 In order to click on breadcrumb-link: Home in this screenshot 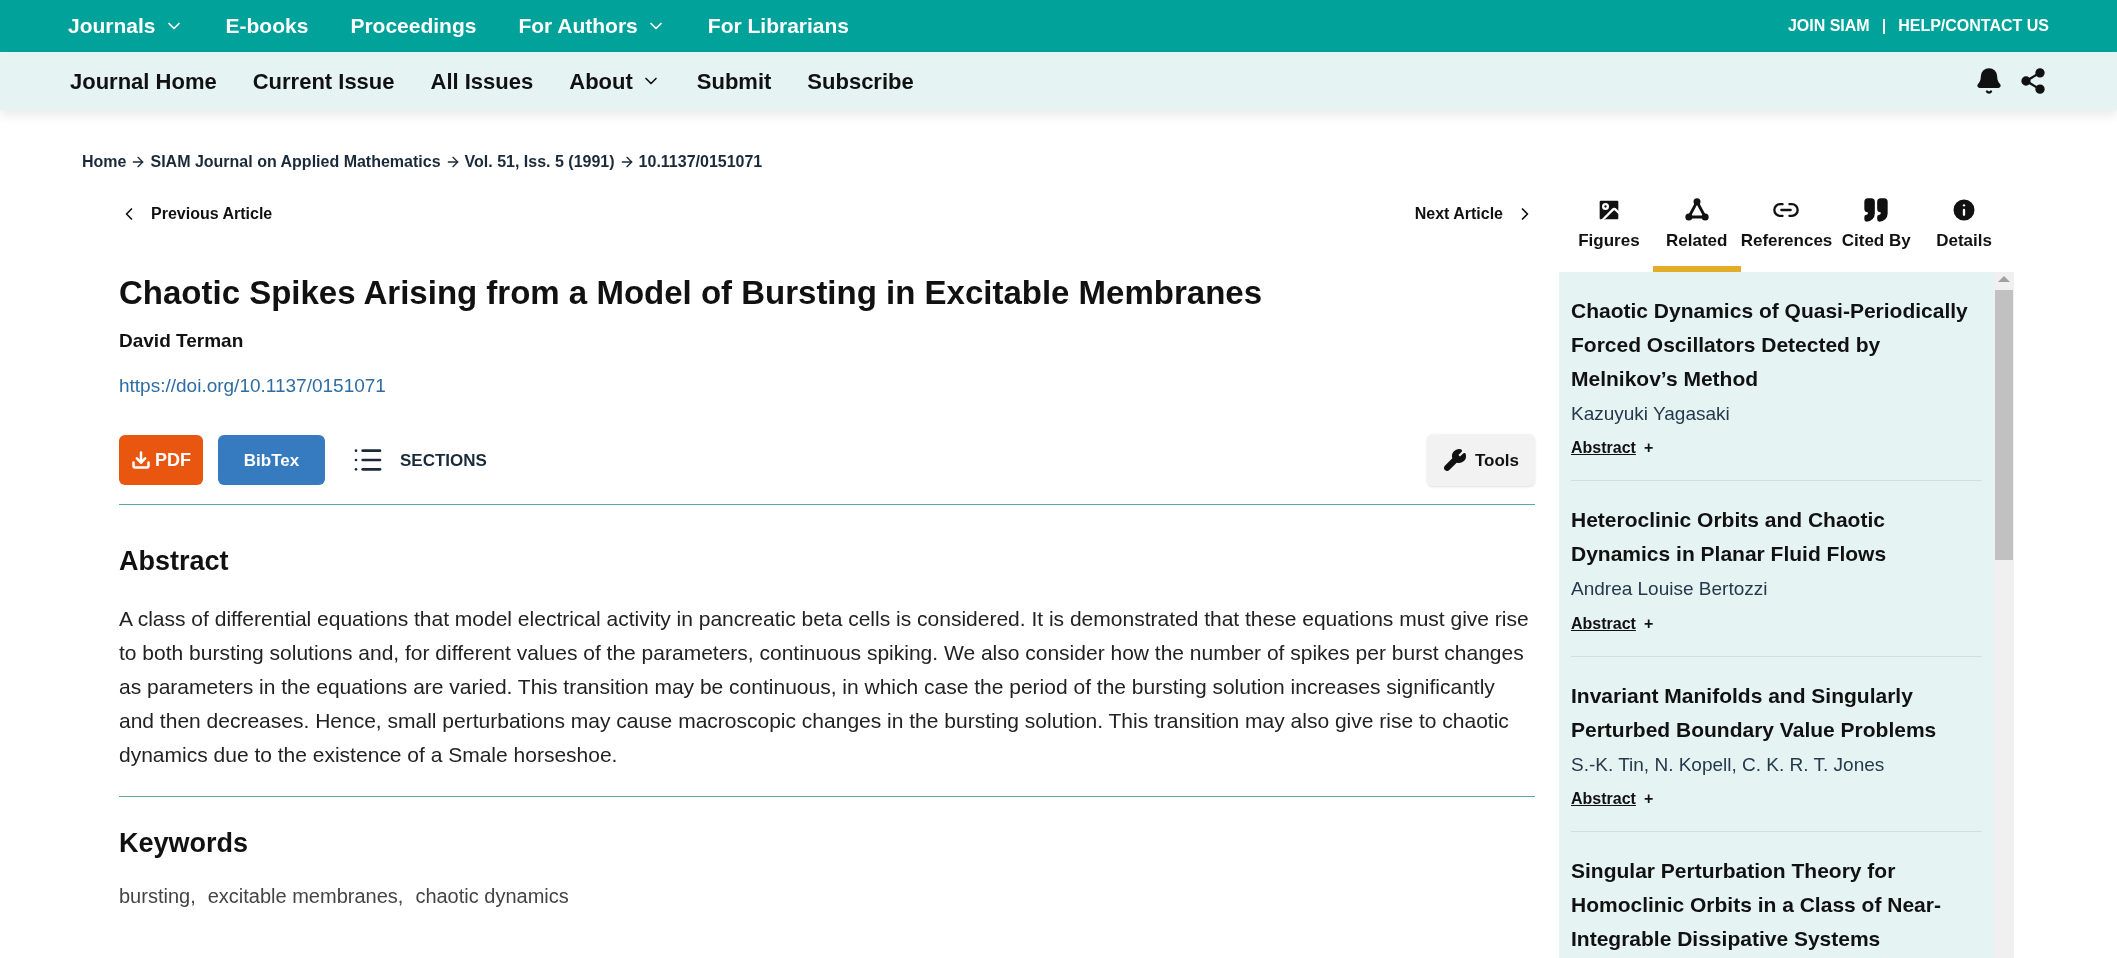, I will do `click(104, 162)`.